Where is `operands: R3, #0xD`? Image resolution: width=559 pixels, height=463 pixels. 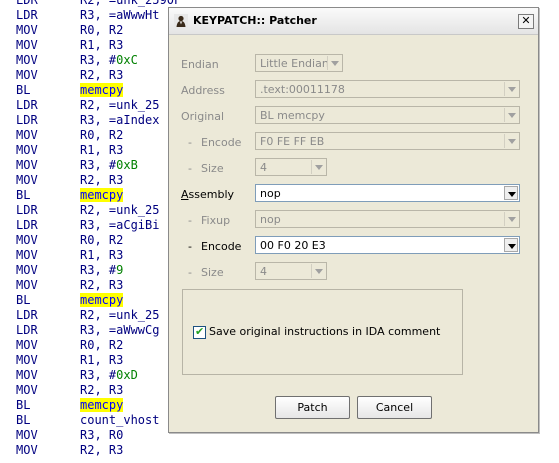
operands: R3, #0xD is located at coordinates (109, 375).